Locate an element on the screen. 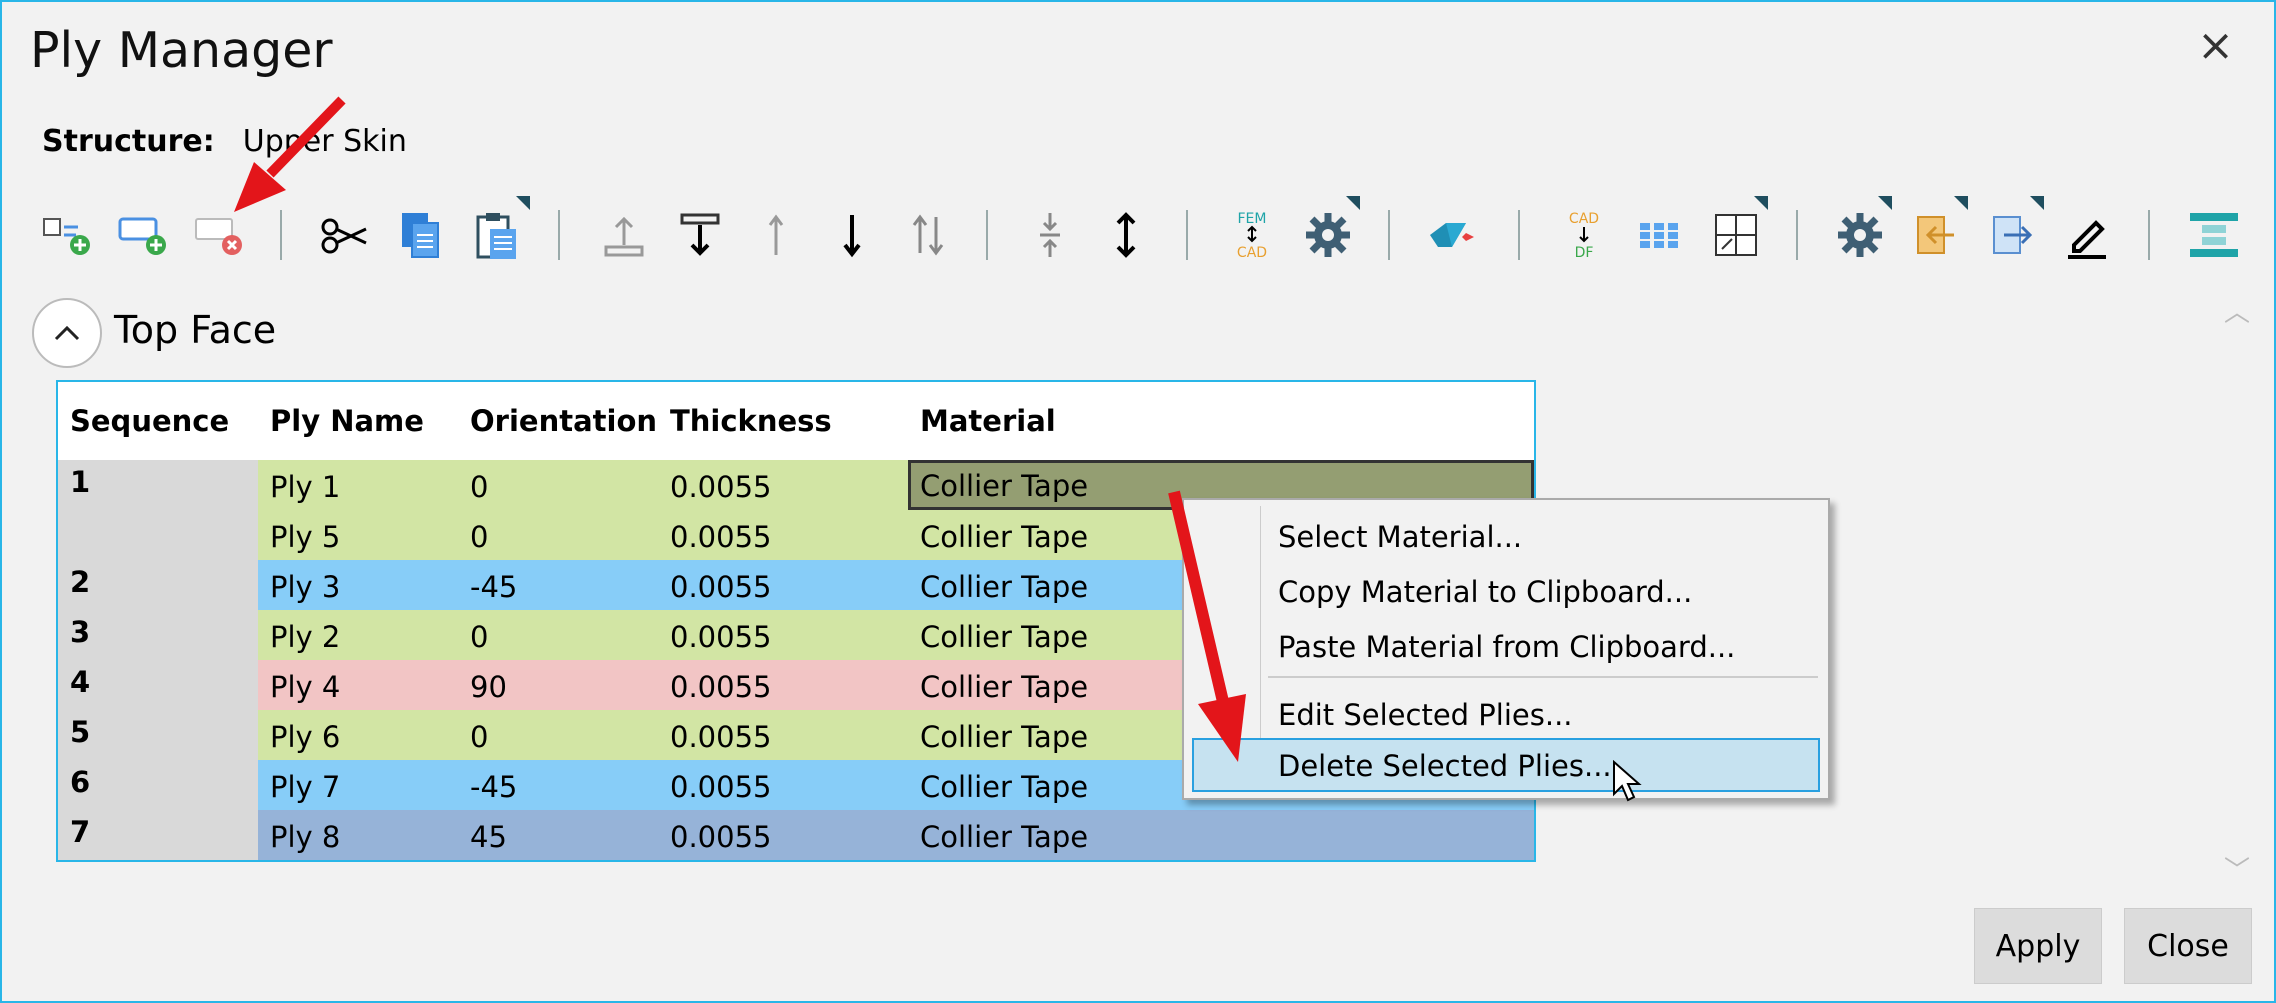 Image resolution: width=2276 pixels, height=1003 pixels. apply-button: Apply is located at coordinates (2038, 946).